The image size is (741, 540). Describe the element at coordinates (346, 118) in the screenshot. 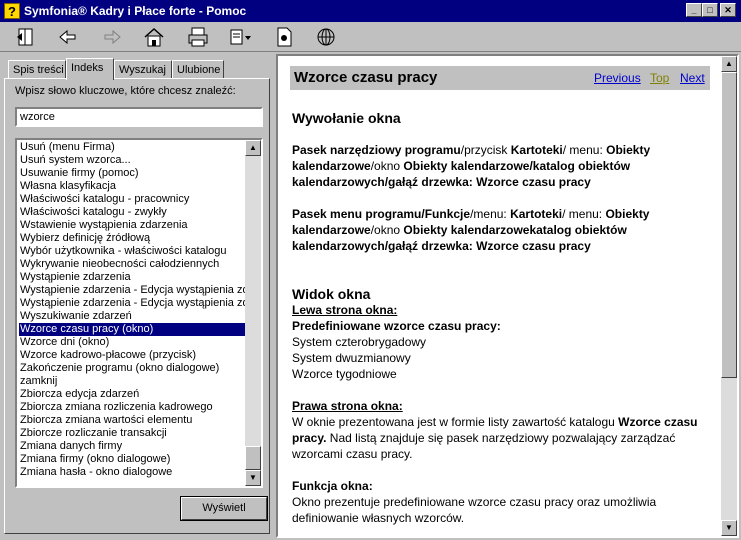

I see `section-heading-invocation: Wywołanie okna` at that location.